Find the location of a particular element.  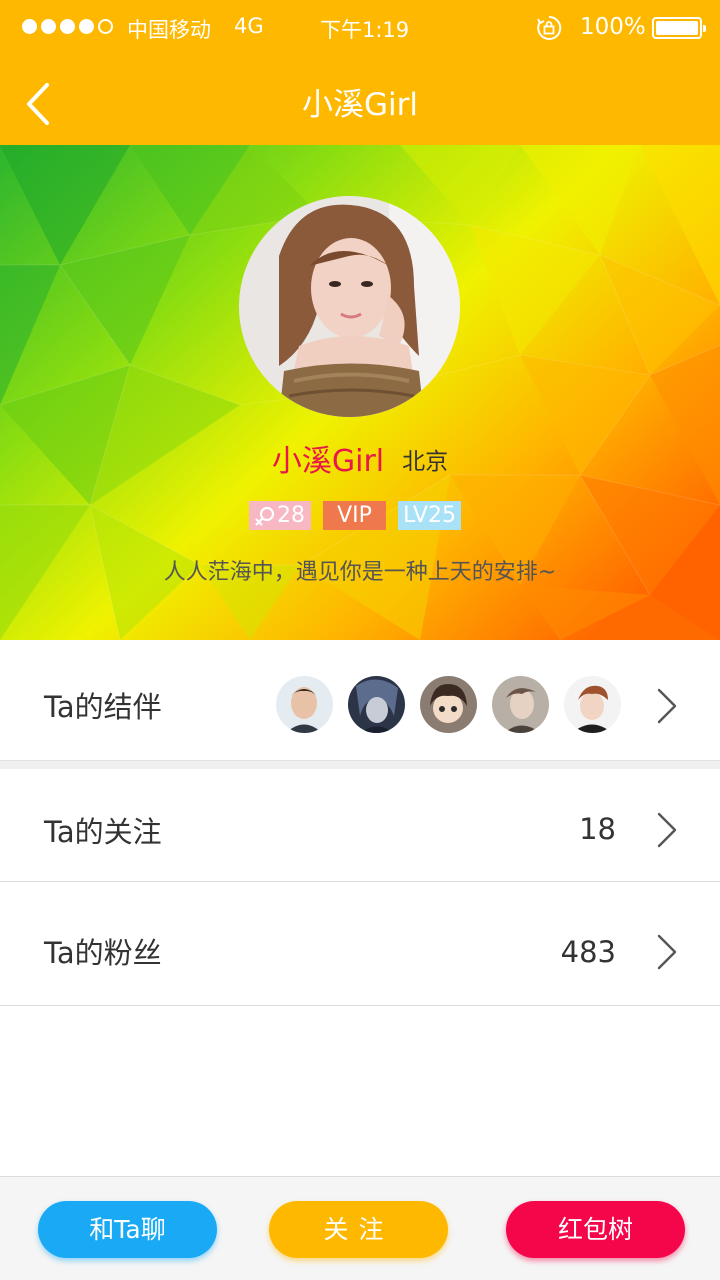

header-bar: 中国移动 4G 下午1:19 100% 小溪Girl is located at coordinates (360, 72).